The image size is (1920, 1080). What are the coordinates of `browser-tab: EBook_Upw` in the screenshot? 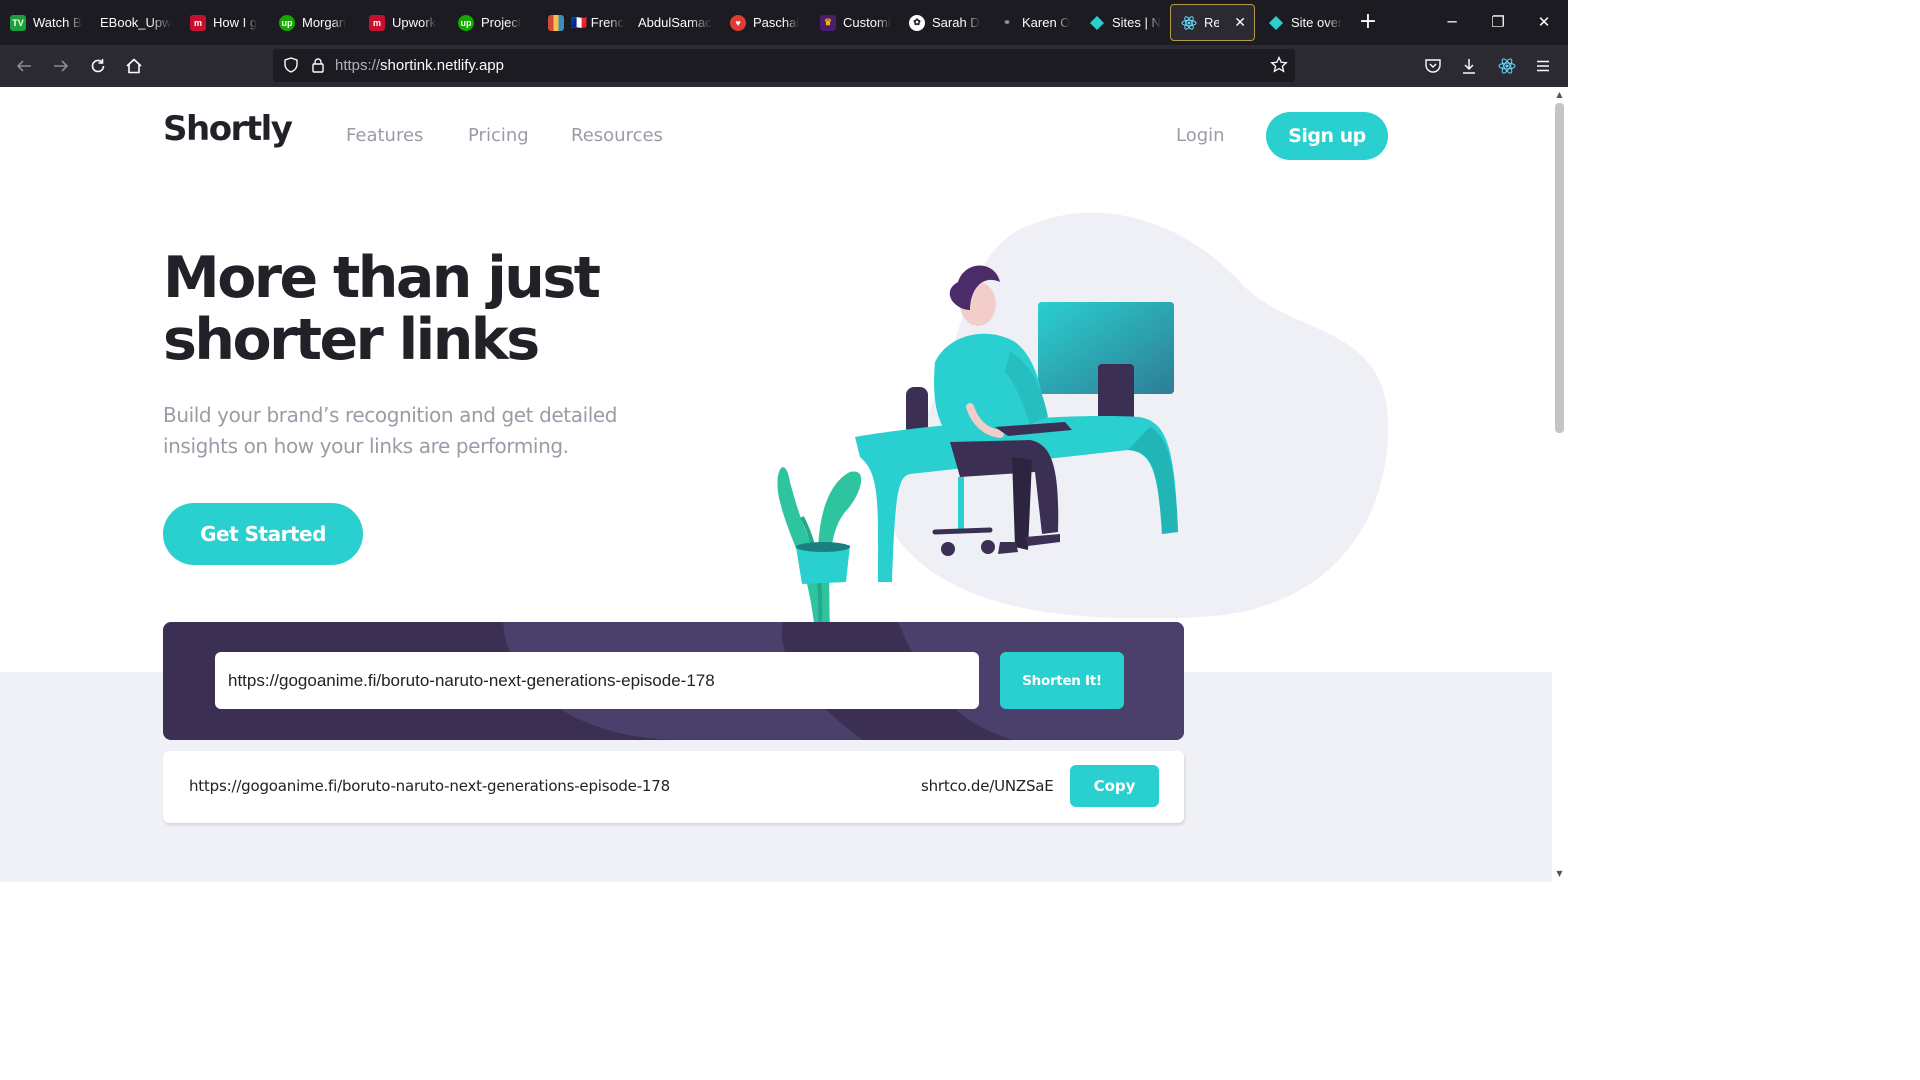 It's located at (134, 22).